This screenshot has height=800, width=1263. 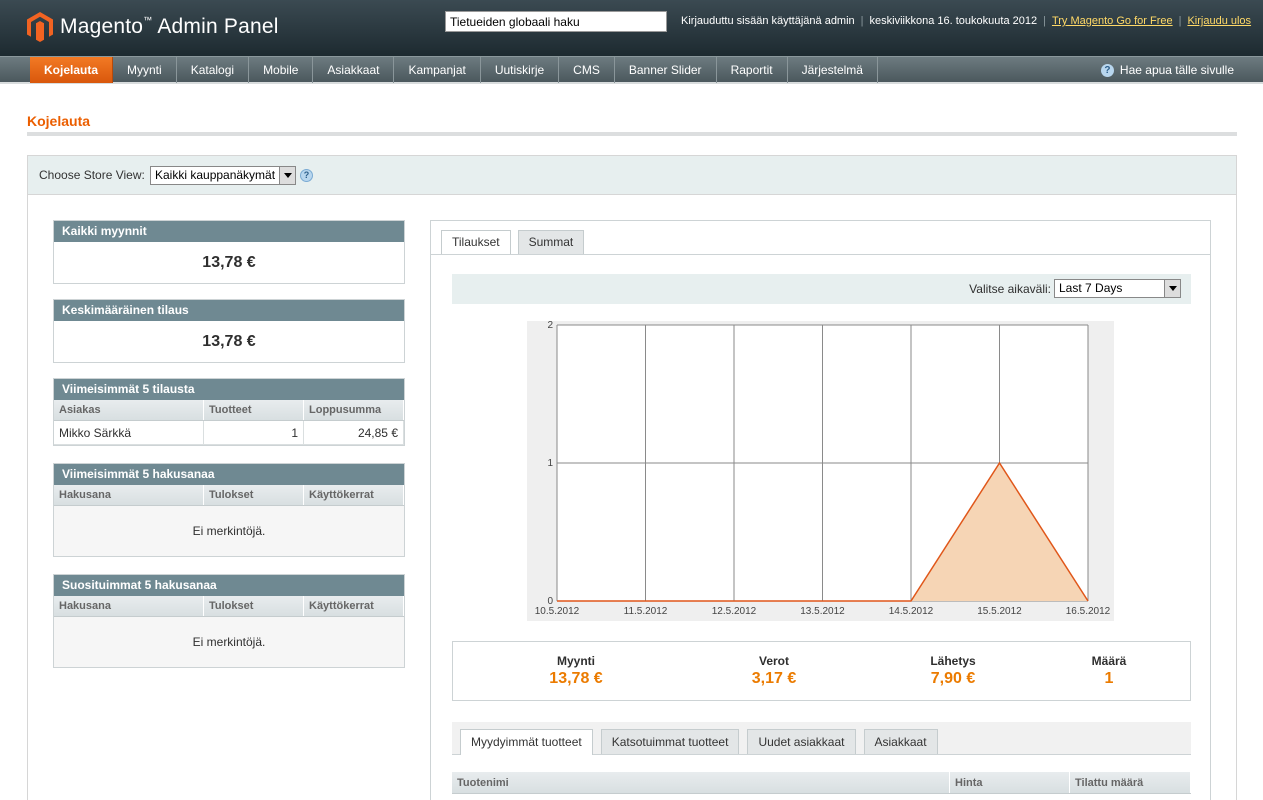 What do you see at coordinates (153, 27) in the screenshot?
I see `magento-logo: Magento™ Admin Panel` at bounding box center [153, 27].